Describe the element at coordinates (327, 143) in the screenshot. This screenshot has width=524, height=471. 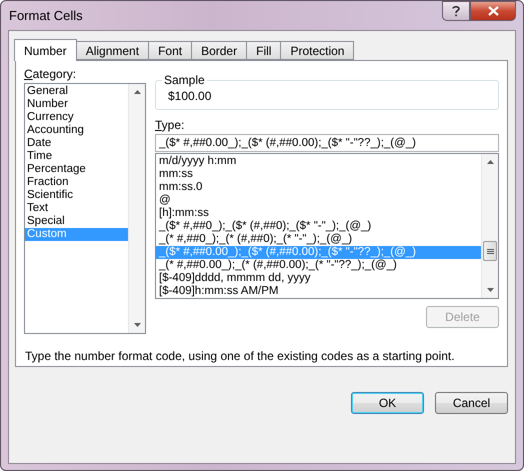
I see `type-input-field: _($* #,##0.00_);_($* (#,##0.00);_($* "-"??_);_(@_)` at that location.